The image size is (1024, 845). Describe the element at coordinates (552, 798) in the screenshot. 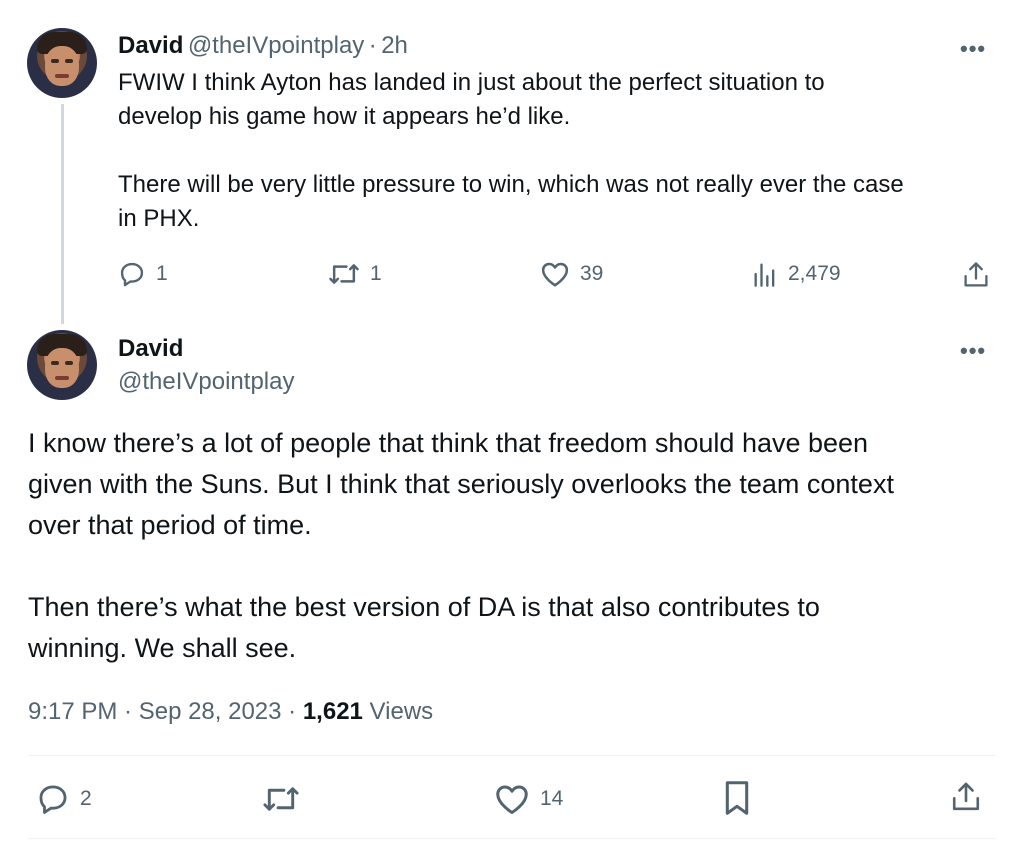

I see `like-count: 14` at that location.